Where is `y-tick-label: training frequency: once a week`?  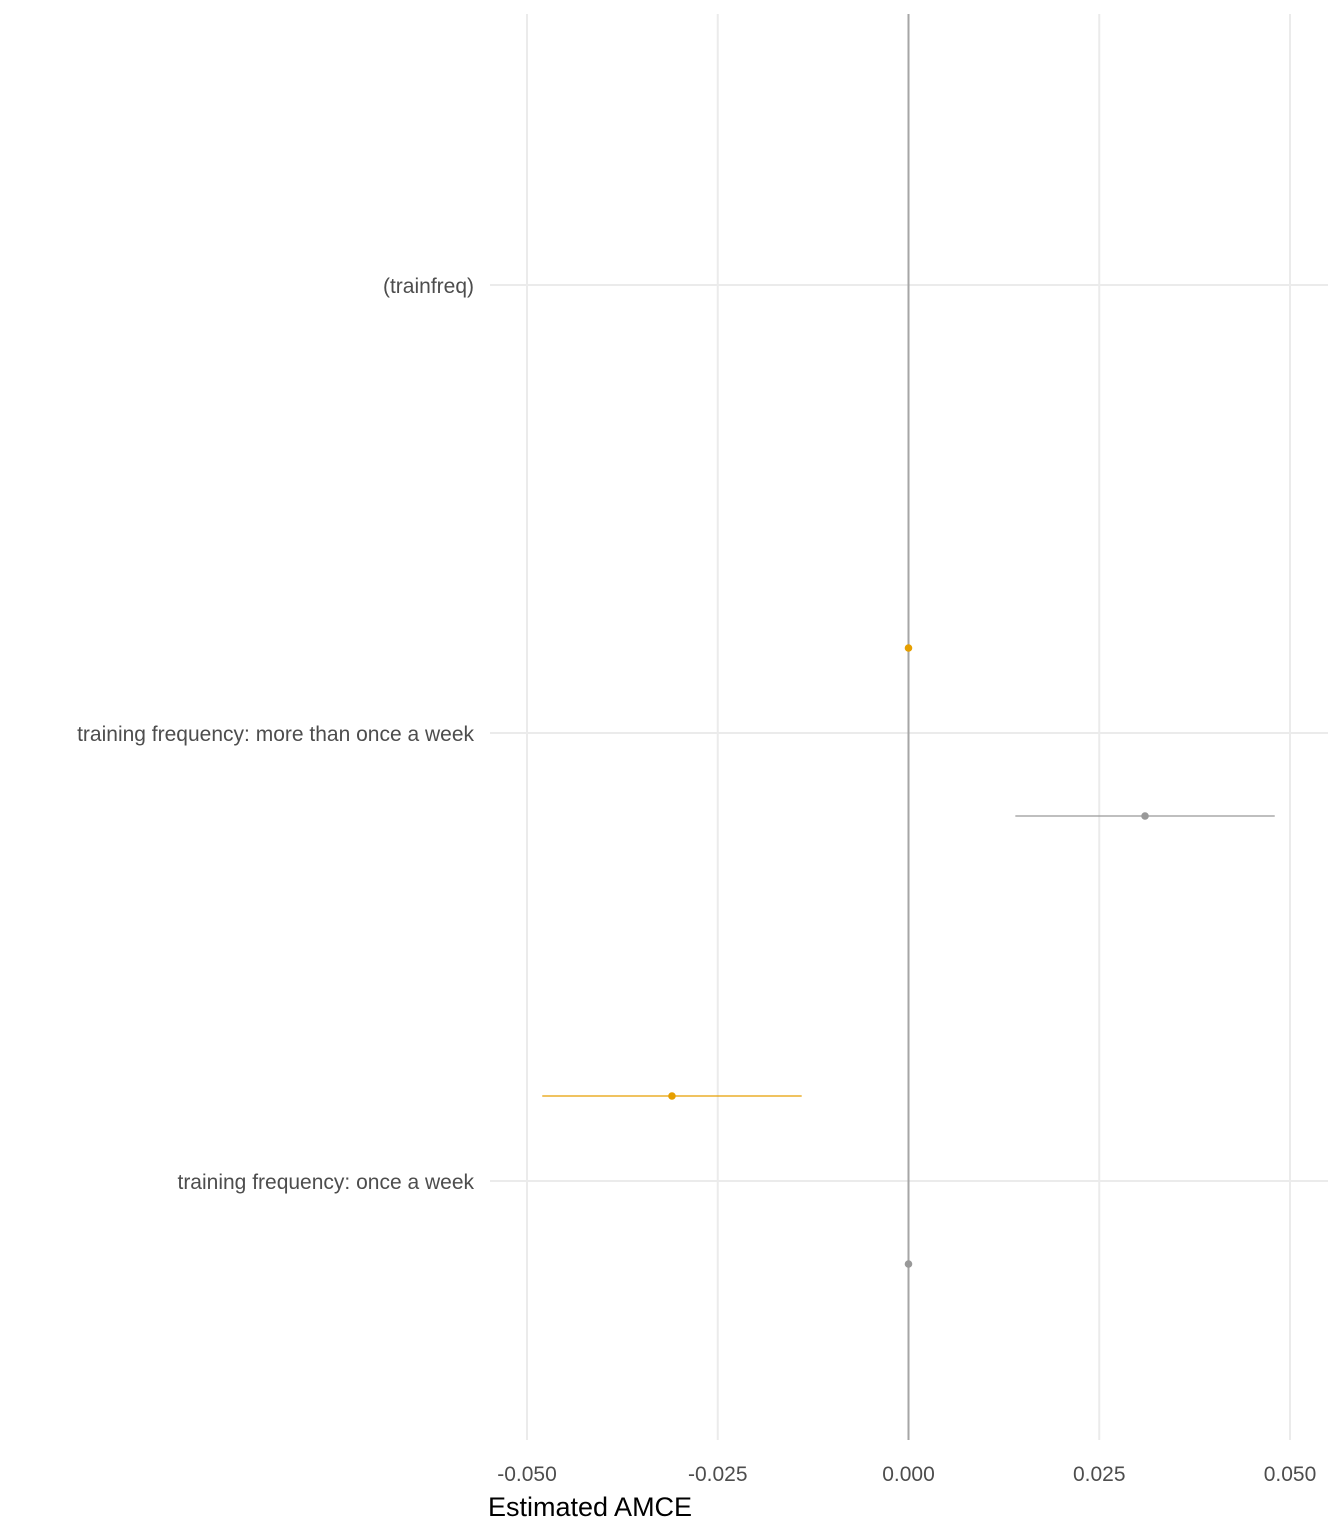
y-tick-label: training frequency: once a week is located at coordinates (325, 1182).